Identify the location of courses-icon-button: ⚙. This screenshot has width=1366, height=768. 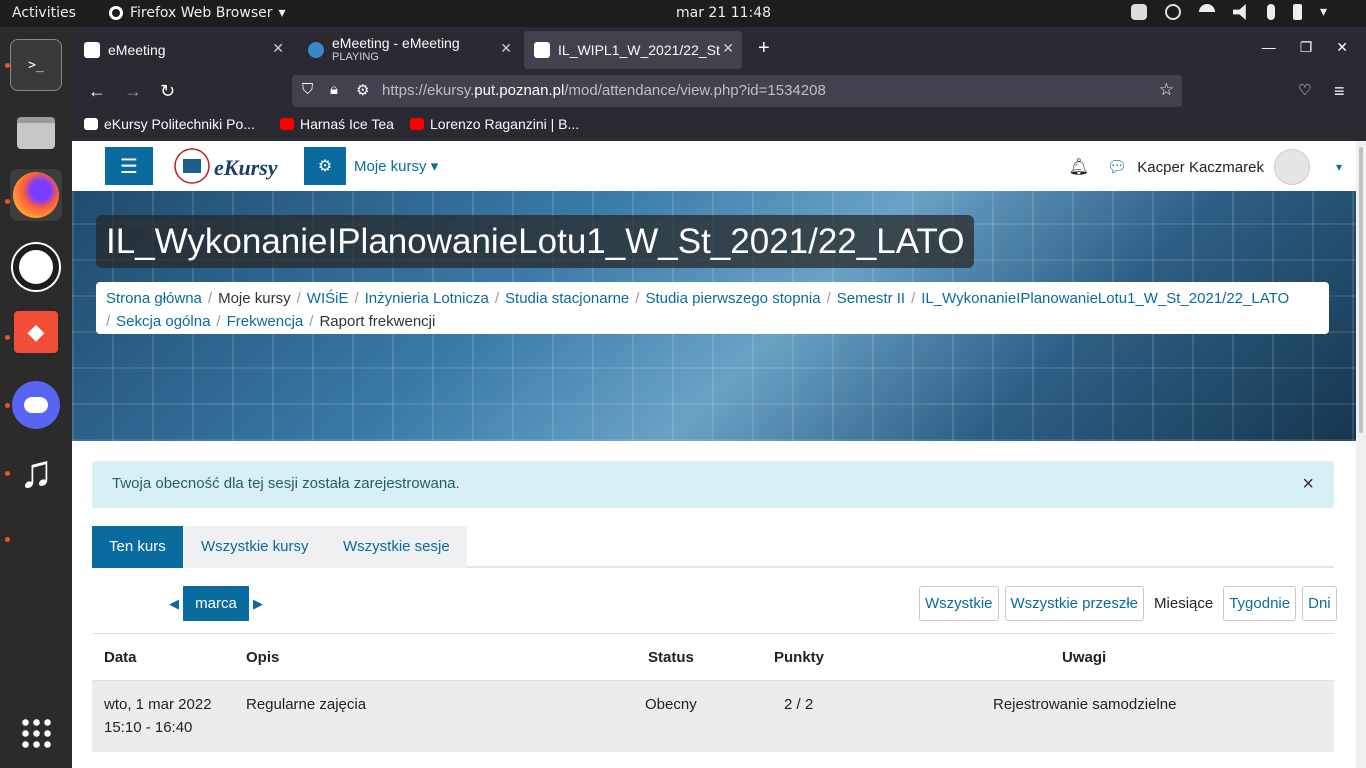
(325, 166).